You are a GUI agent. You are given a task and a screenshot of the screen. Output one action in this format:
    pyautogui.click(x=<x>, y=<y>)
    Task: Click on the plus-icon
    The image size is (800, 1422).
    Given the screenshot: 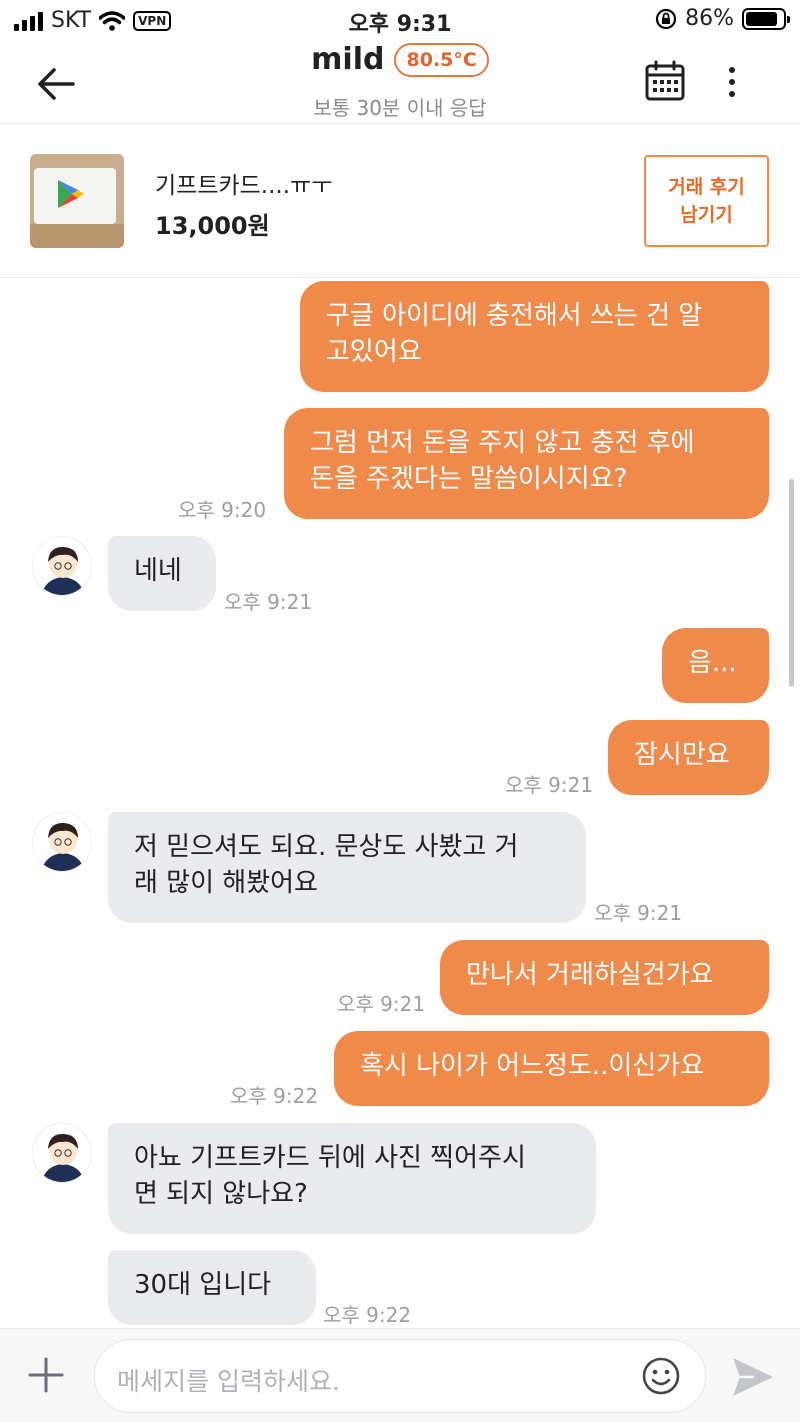 What is the action you would take?
    pyautogui.click(x=46, y=1375)
    